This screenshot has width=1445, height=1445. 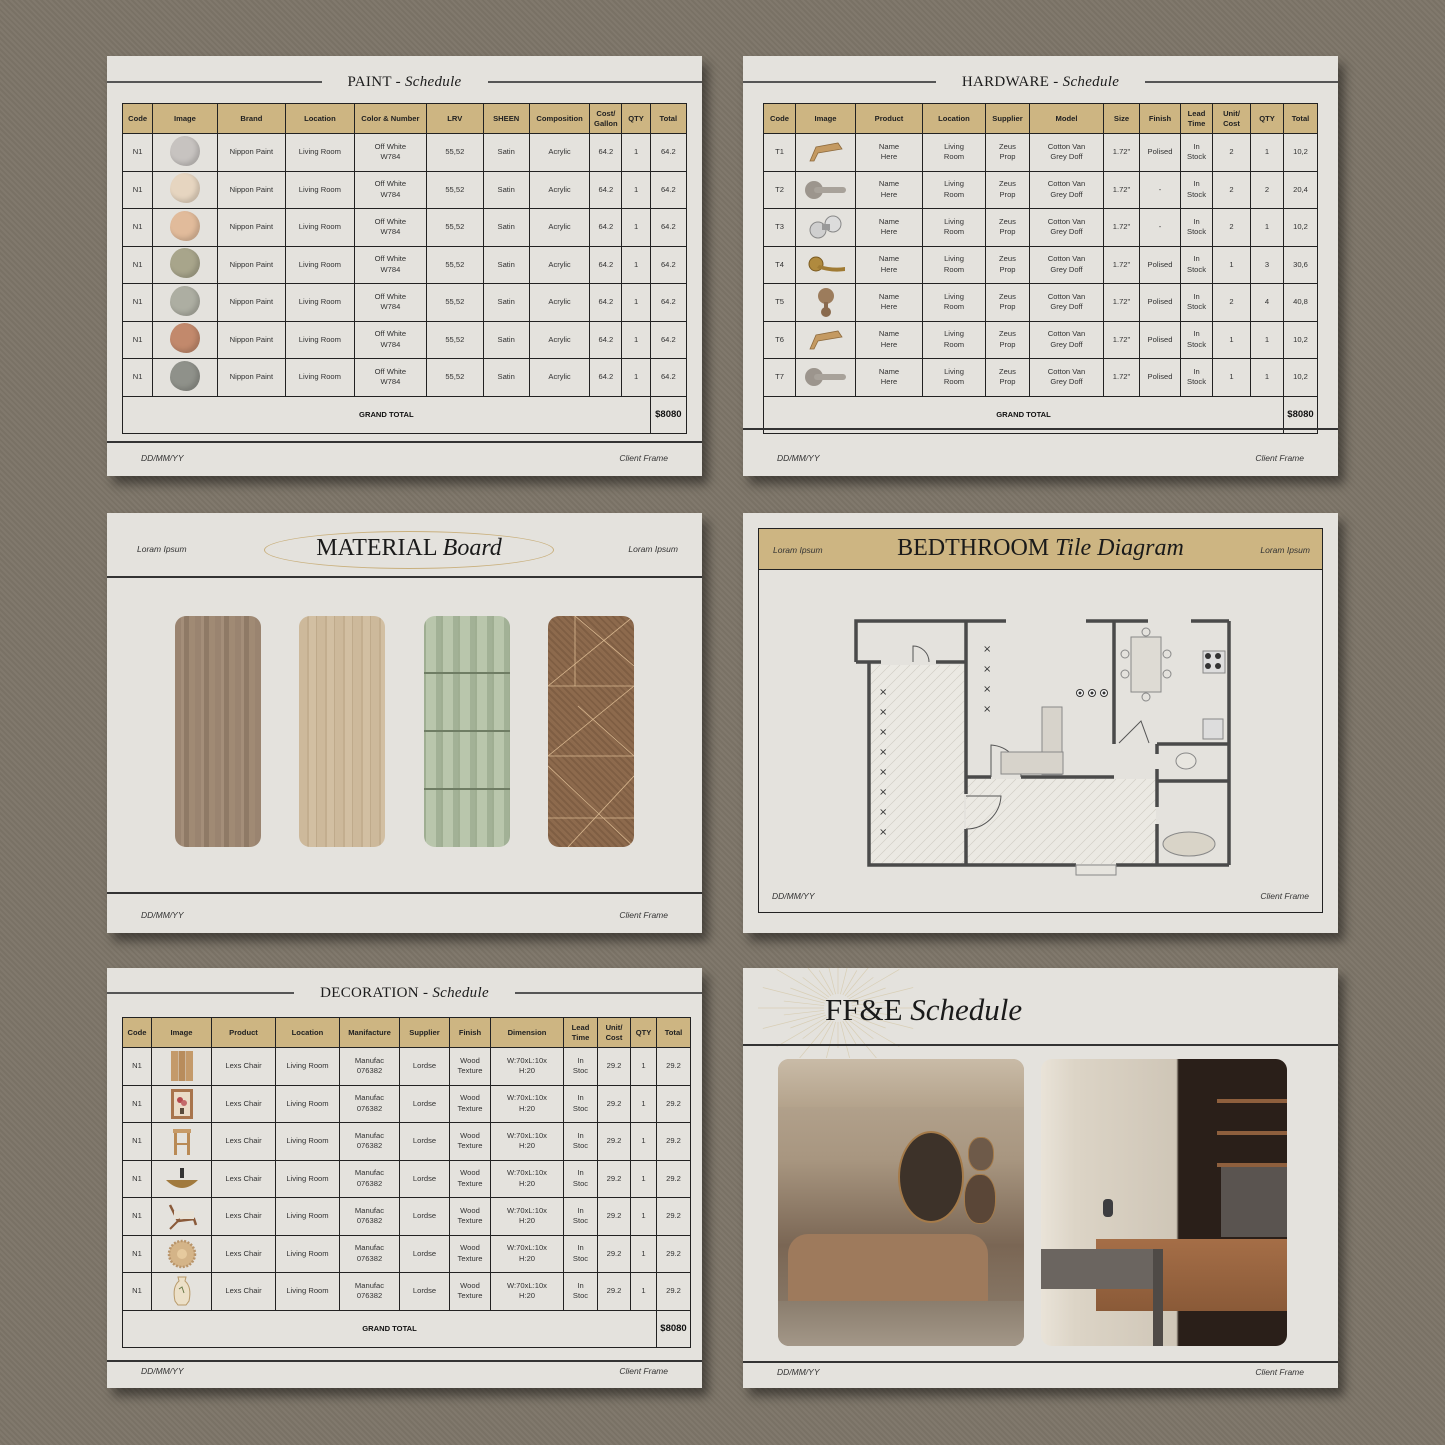 I want to click on qty: 2, so click(x=1267, y=189).